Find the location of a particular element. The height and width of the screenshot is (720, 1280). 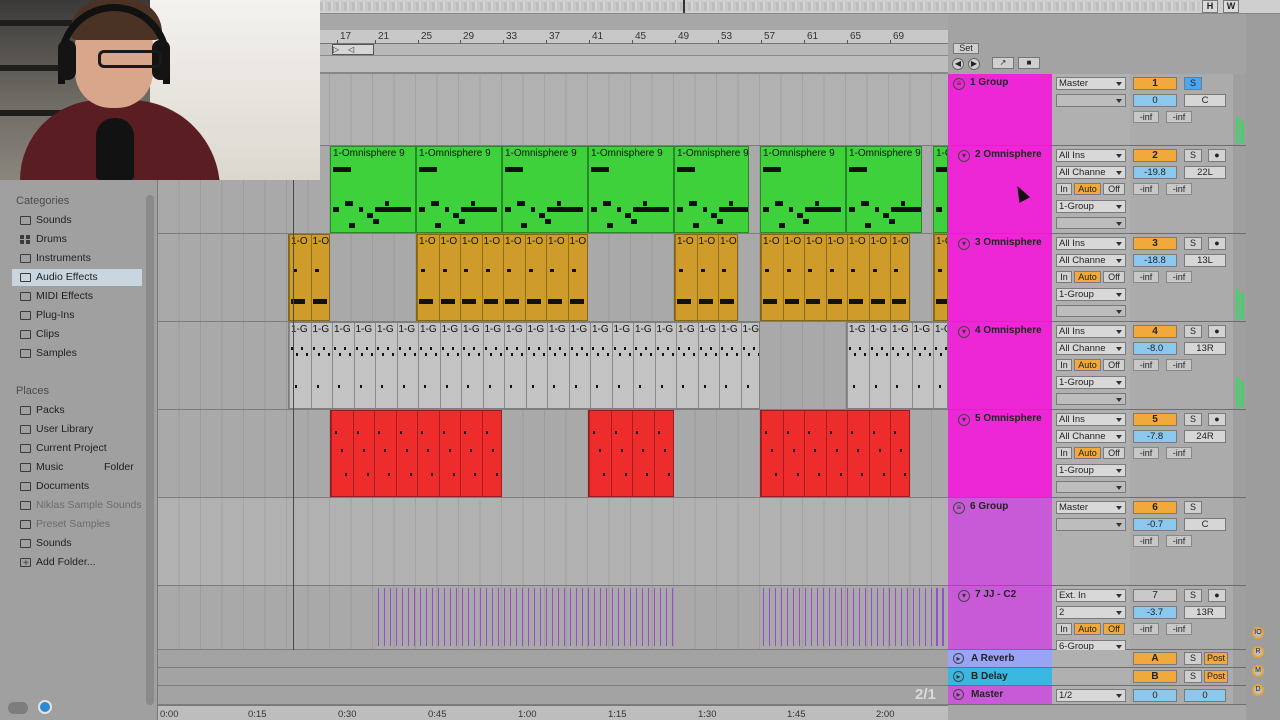

input-channel-dropdown: 2 is located at coordinates (1091, 612).